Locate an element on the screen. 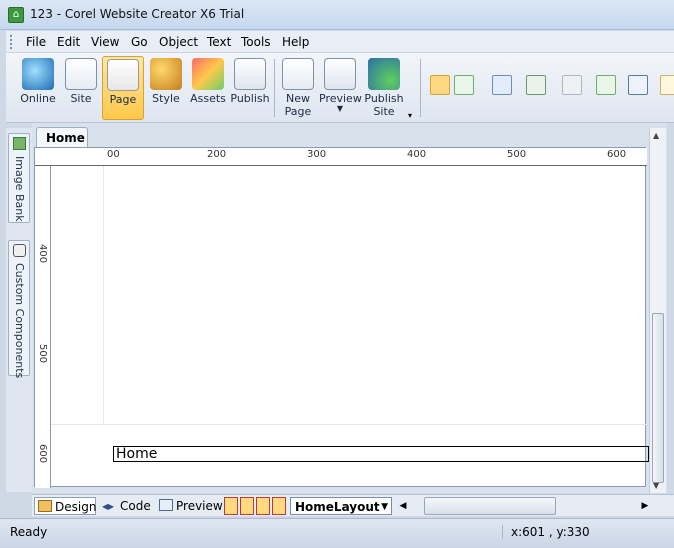 Image resolution: width=674 pixels, height=548 pixels. code-tab: ◂▸ Code is located at coordinates (126, 506).